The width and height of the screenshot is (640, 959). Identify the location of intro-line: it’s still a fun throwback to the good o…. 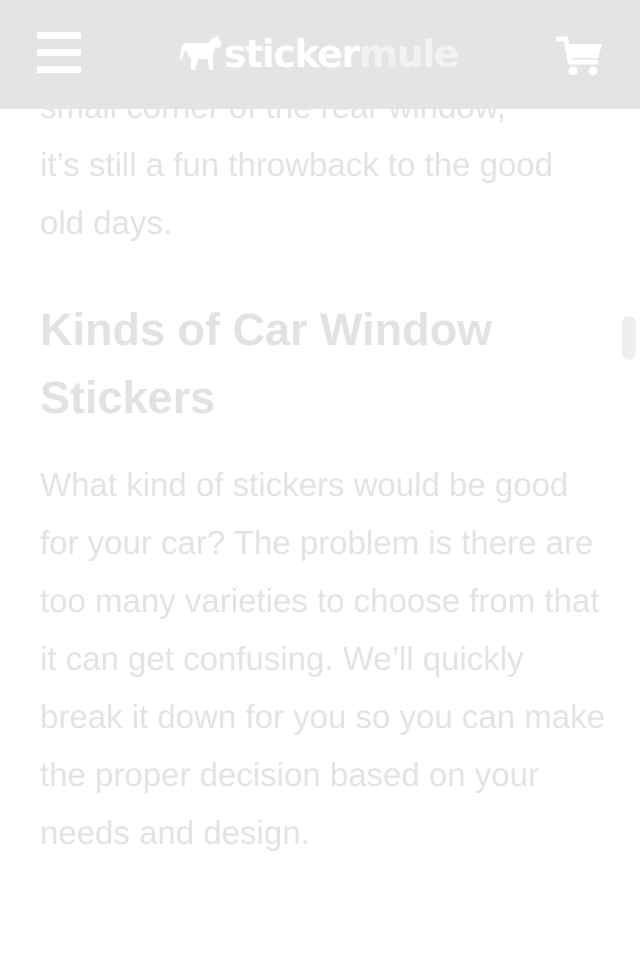
(297, 193).